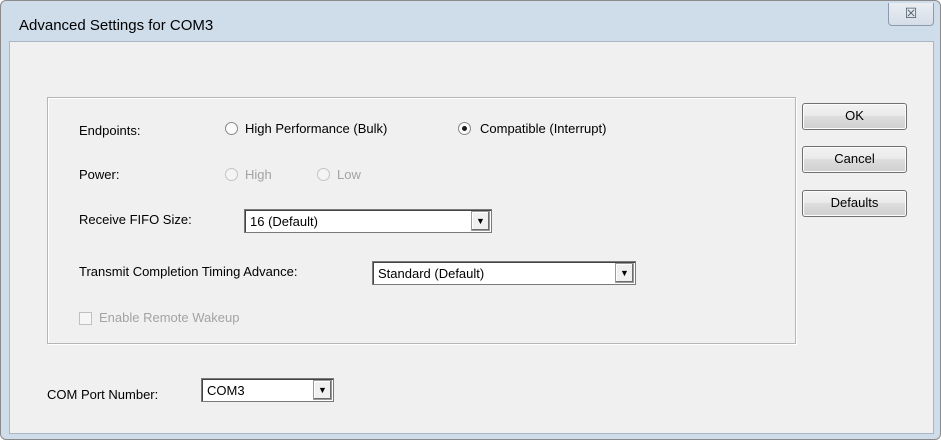 The width and height of the screenshot is (941, 440). Describe the element at coordinates (470, 21) in the screenshot. I see `title-bar: Advanced Settings for COM3 ☒` at that location.